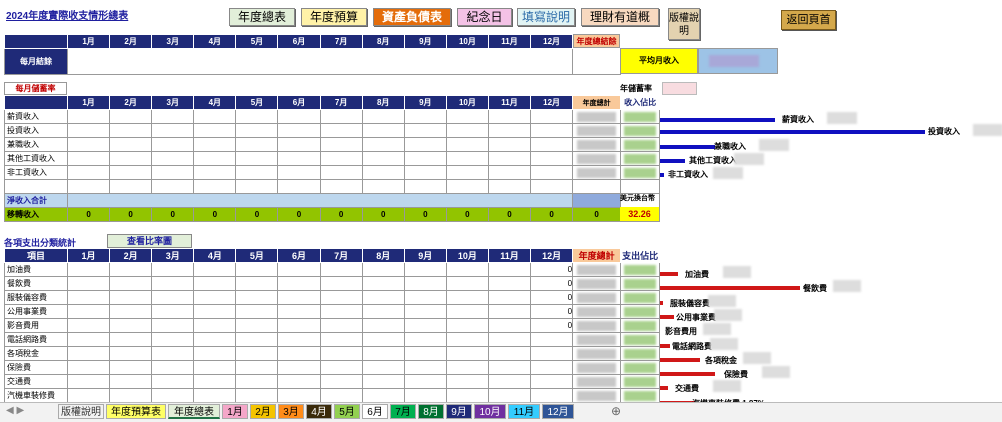  What do you see at coordinates (262, 17) in the screenshot?
I see `annual-total-button: 年度總表` at bounding box center [262, 17].